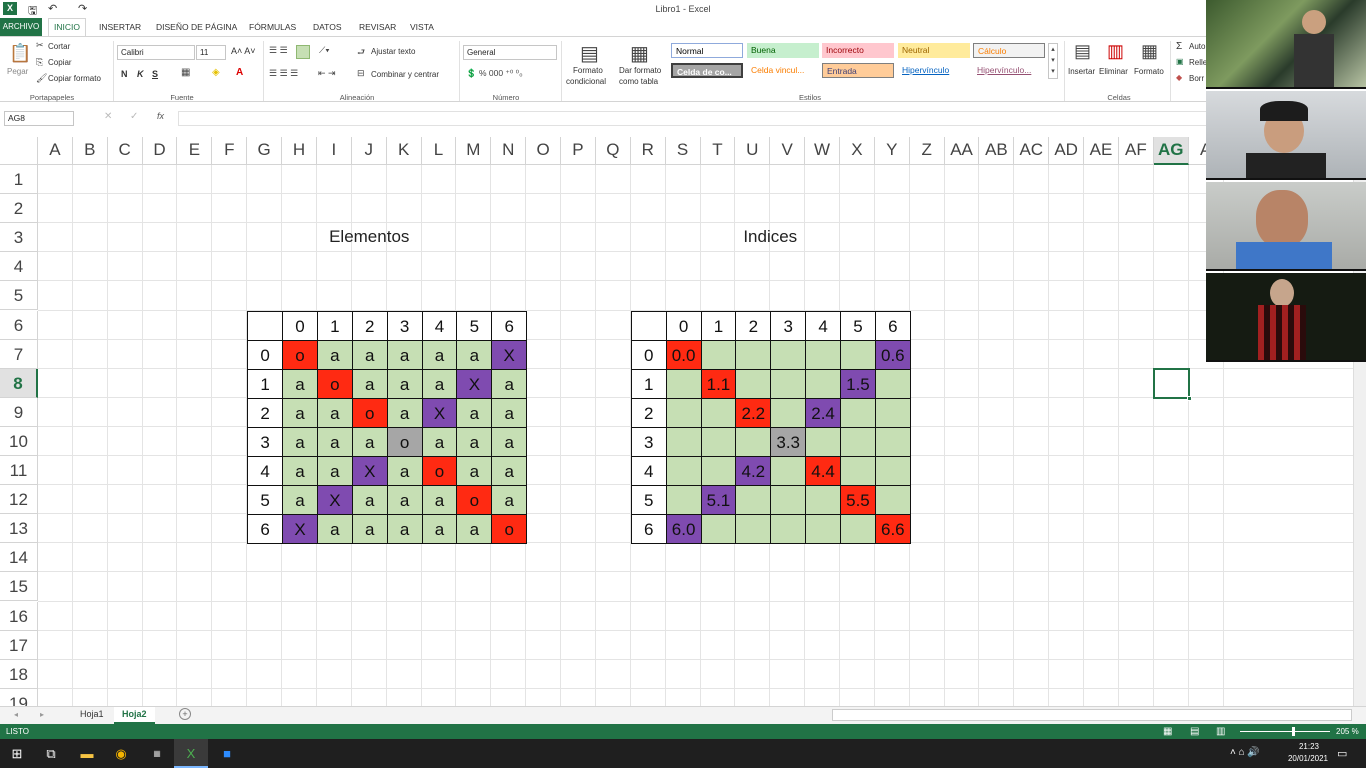 The image size is (1366, 768). Describe the element at coordinates (439, 471) in the screenshot. I see `elementos-cell: o` at that location.